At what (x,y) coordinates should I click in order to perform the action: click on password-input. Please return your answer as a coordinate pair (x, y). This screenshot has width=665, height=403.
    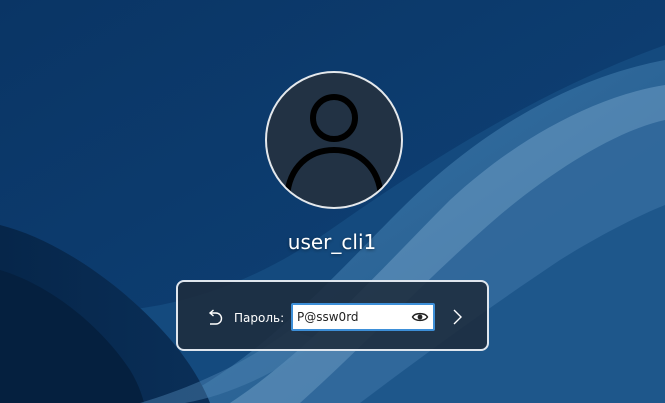
    Looking at the image, I should click on (351, 317).